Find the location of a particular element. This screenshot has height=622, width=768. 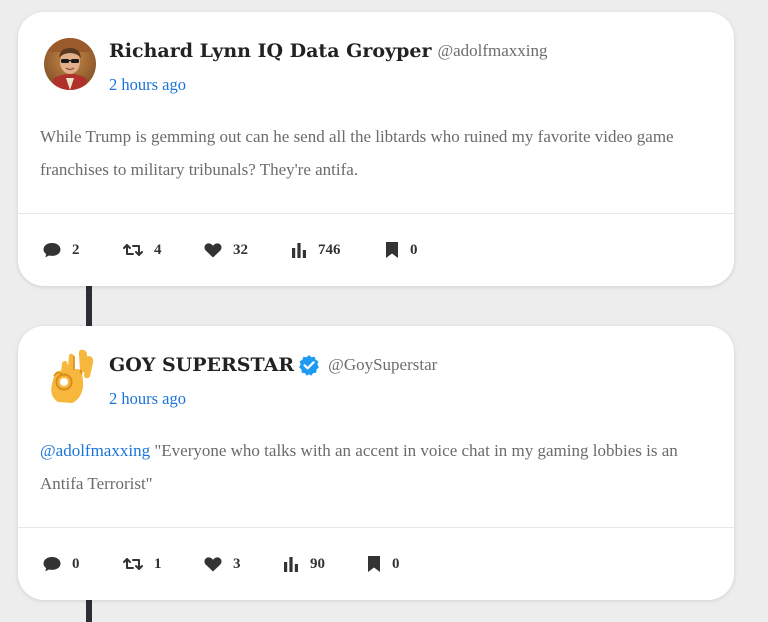

author-handle: @adolfmaxxing is located at coordinates (492, 51).